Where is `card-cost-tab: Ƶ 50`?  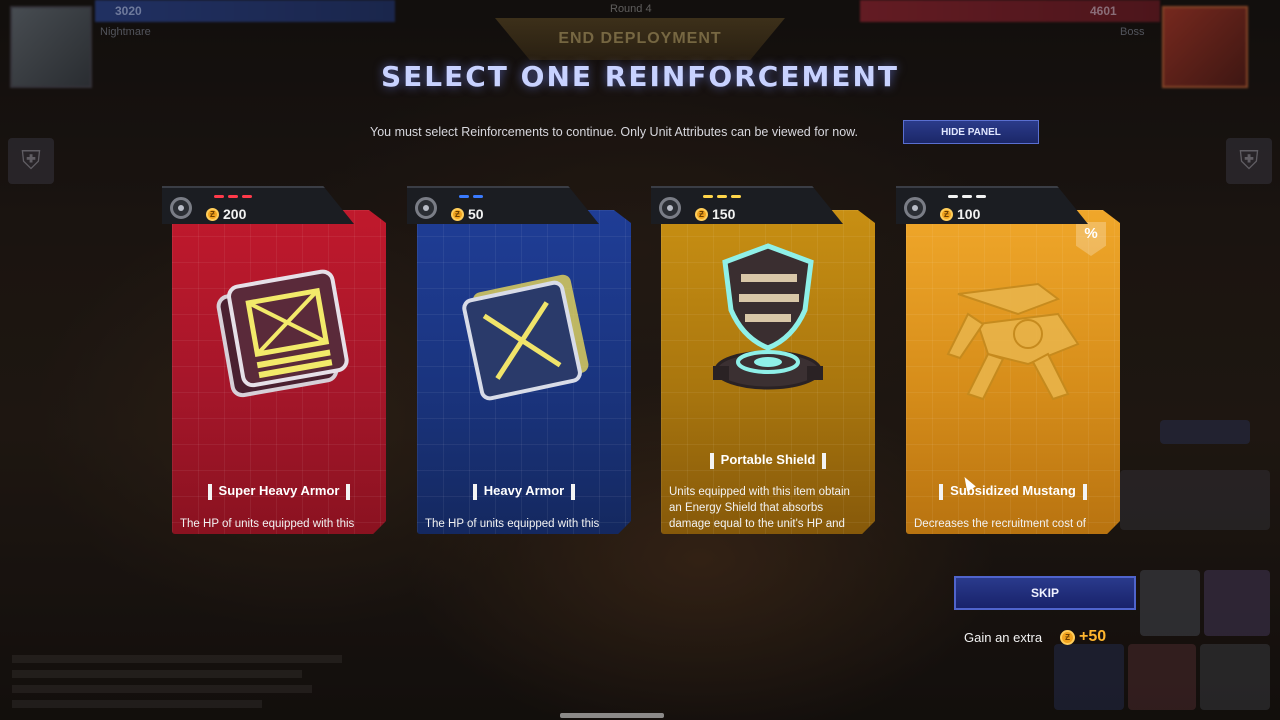
card-cost-tab: Ƶ 50 is located at coordinates (503, 205).